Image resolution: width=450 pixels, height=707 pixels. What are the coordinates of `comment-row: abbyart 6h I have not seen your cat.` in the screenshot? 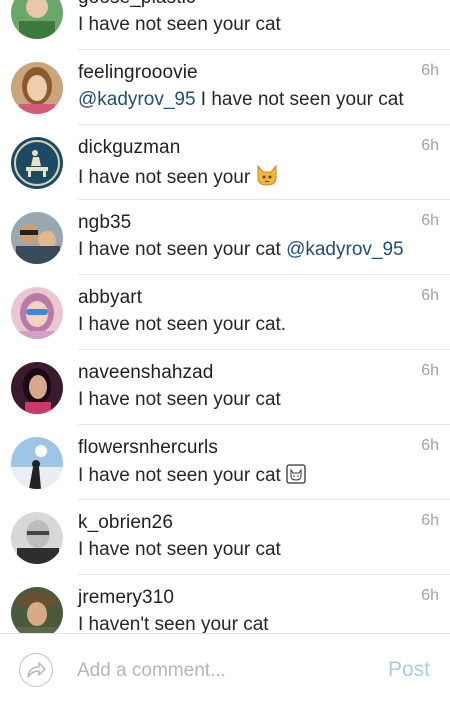 It's located at (225, 312).